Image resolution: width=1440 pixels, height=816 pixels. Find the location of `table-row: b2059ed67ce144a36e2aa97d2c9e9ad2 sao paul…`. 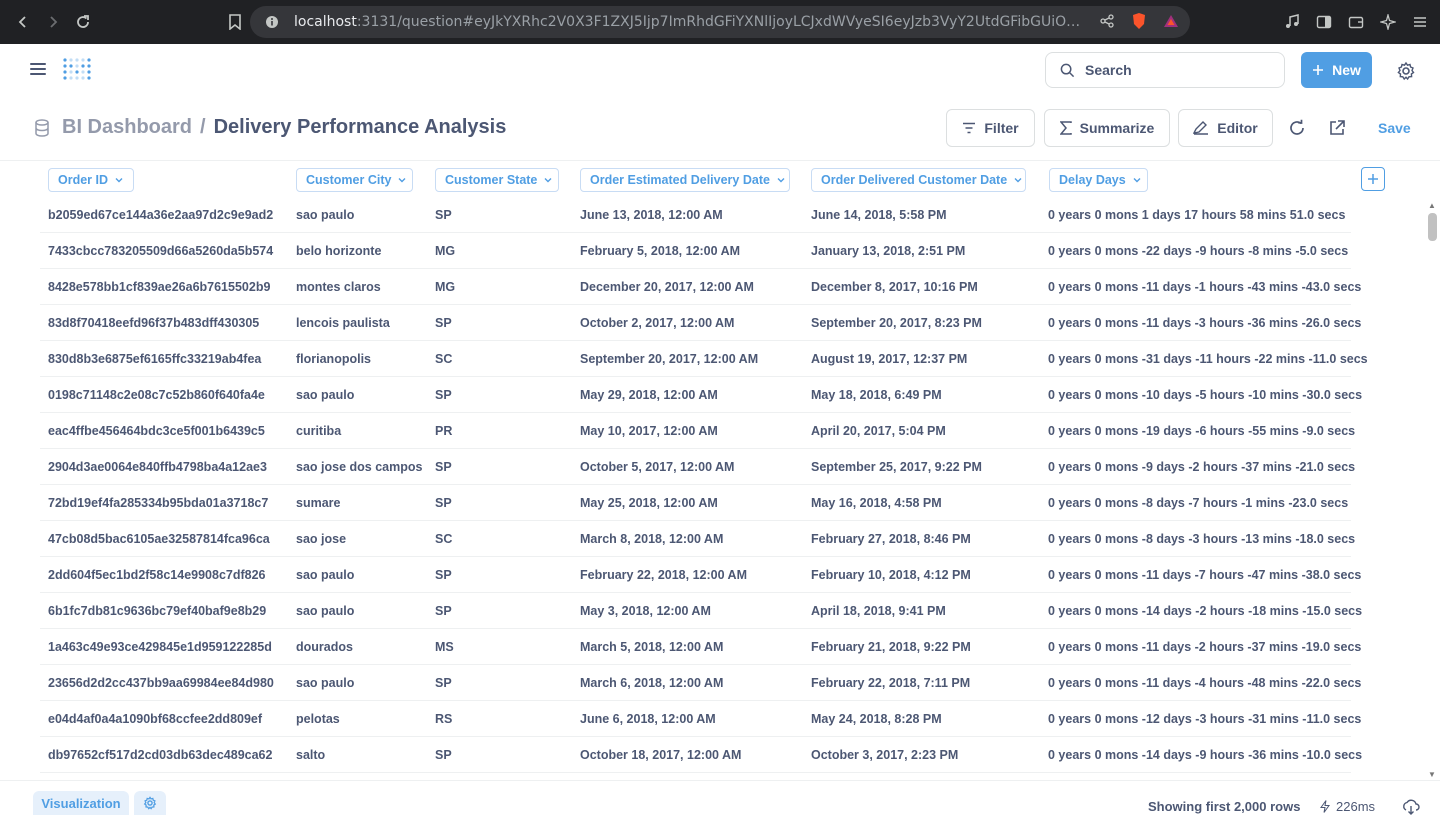

table-row: b2059ed67ce144a36e2aa97d2c9e9ad2 sao paul… is located at coordinates (695, 215).